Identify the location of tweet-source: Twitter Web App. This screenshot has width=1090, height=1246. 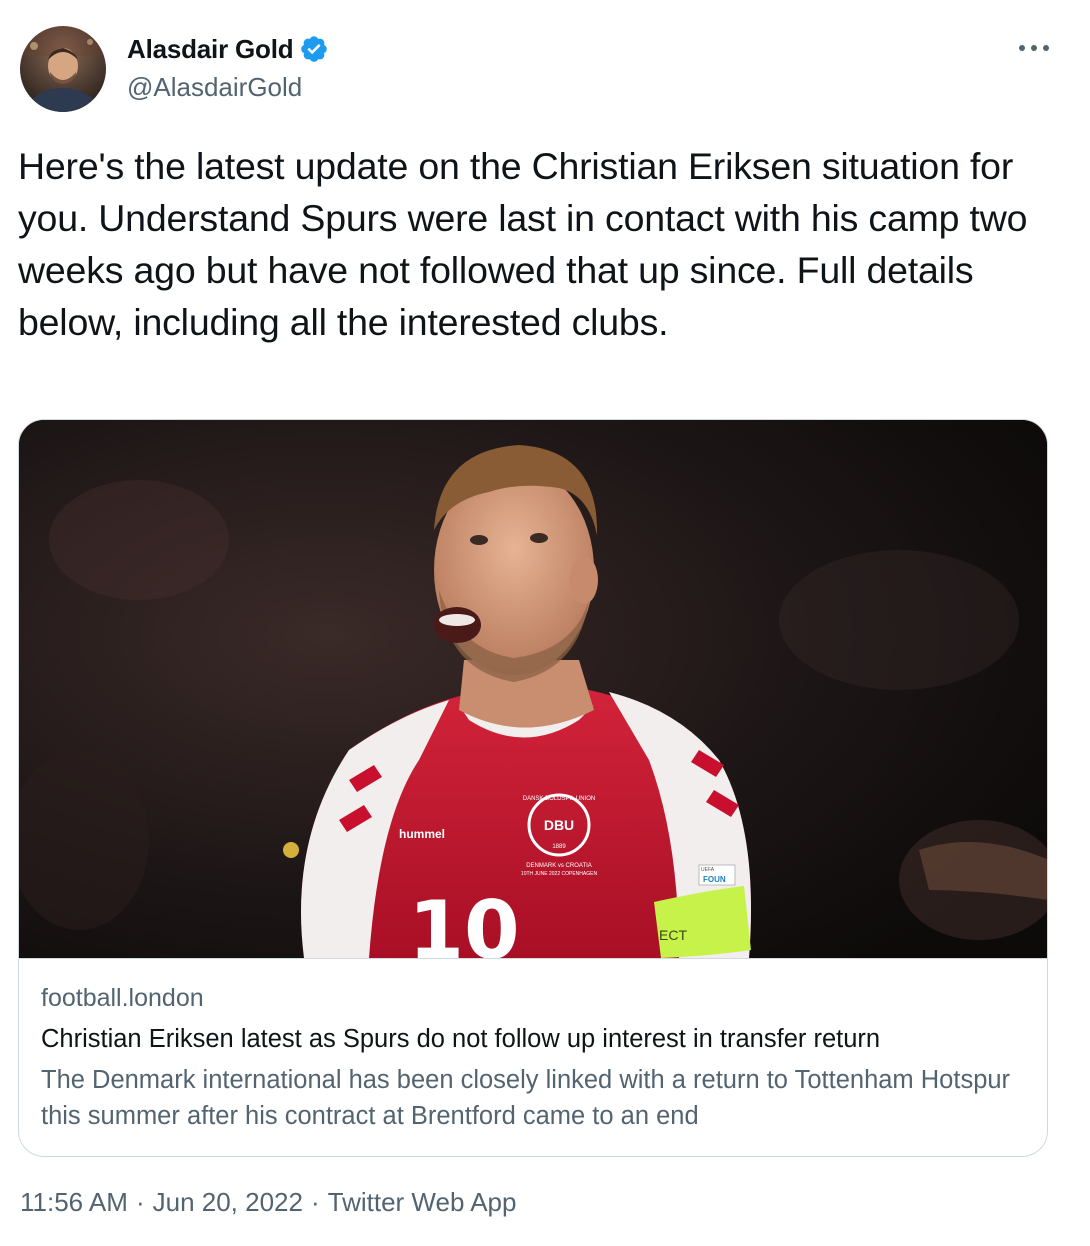
(422, 1202).